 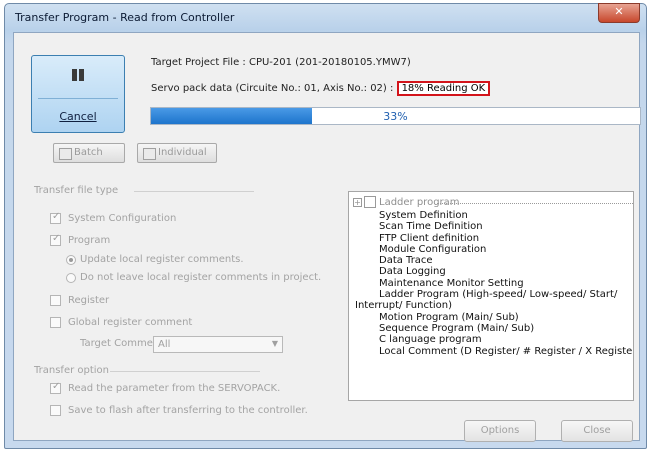 What do you see at coordinates (506, 249) in the screenshot?
I see `tree-item: Module Configuration` at bounding box center [506, 249].